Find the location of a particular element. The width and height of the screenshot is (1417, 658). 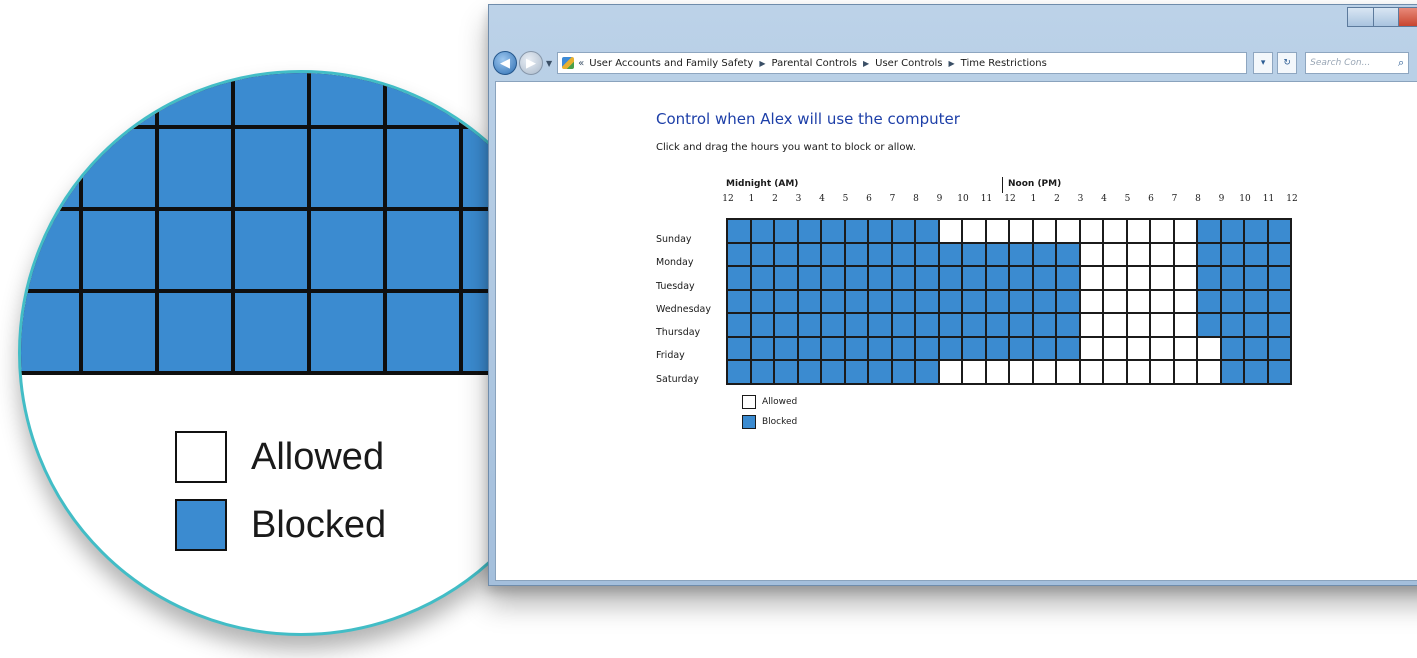

forward-button: ▶ is located at coordinates (531, 63).